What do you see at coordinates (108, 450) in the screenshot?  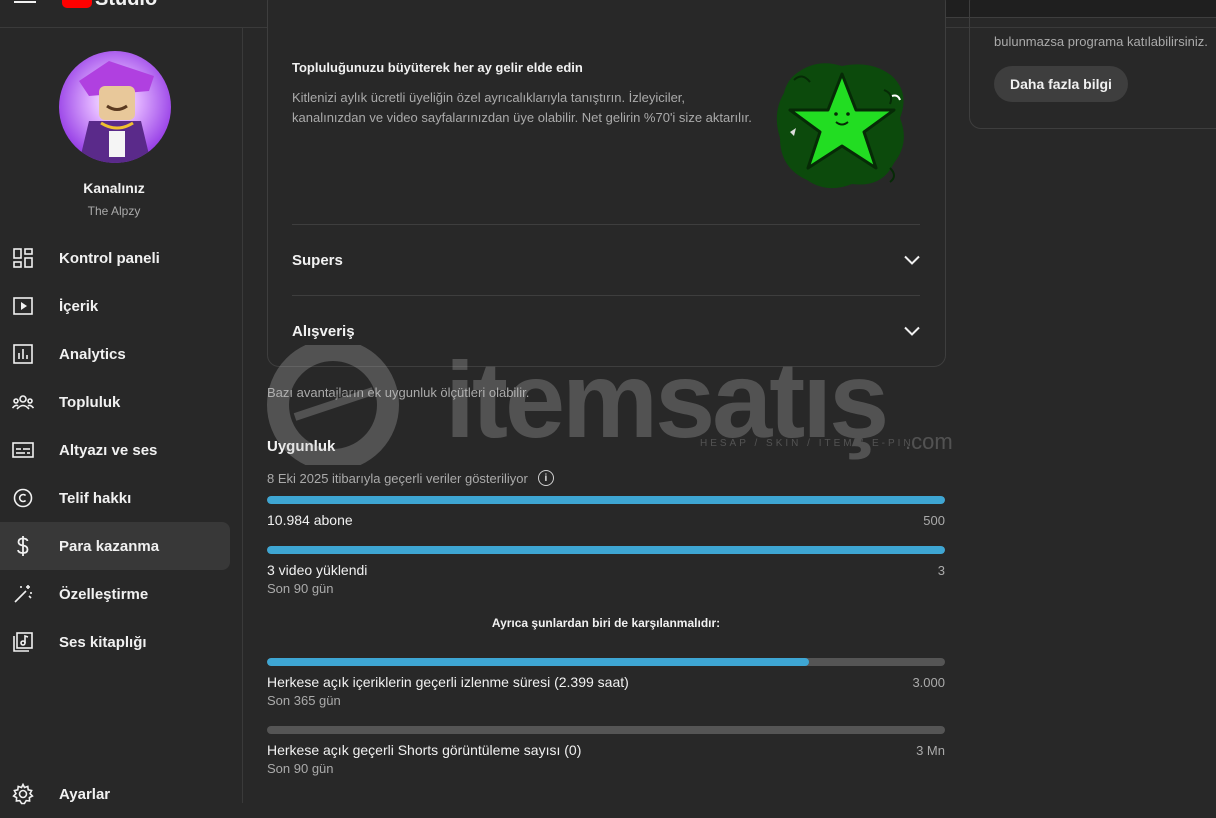 I see `sidebar-item-label: Altyazı ve ses` at bounding box center [108, 450].